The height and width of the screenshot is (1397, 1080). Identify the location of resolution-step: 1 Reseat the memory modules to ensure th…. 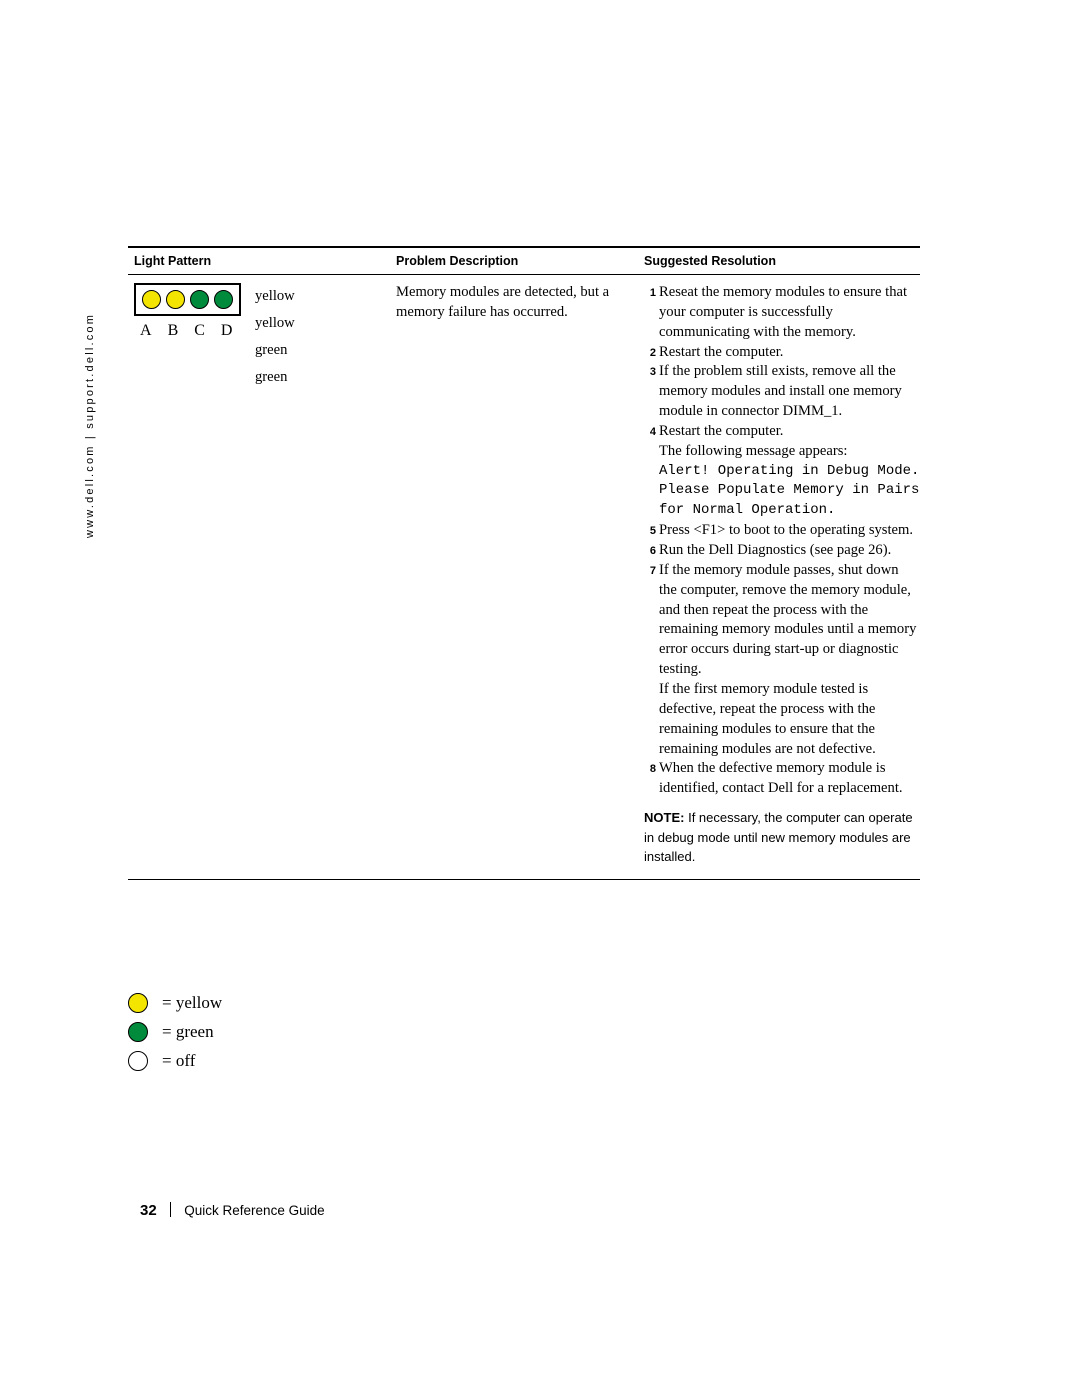
(782, 313).